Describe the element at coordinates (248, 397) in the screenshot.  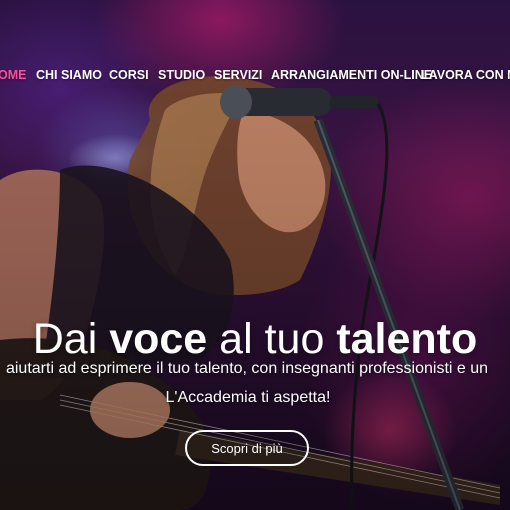
I see `hero-subtitle-line2: L'Accademia ti aspetta!` at that location.